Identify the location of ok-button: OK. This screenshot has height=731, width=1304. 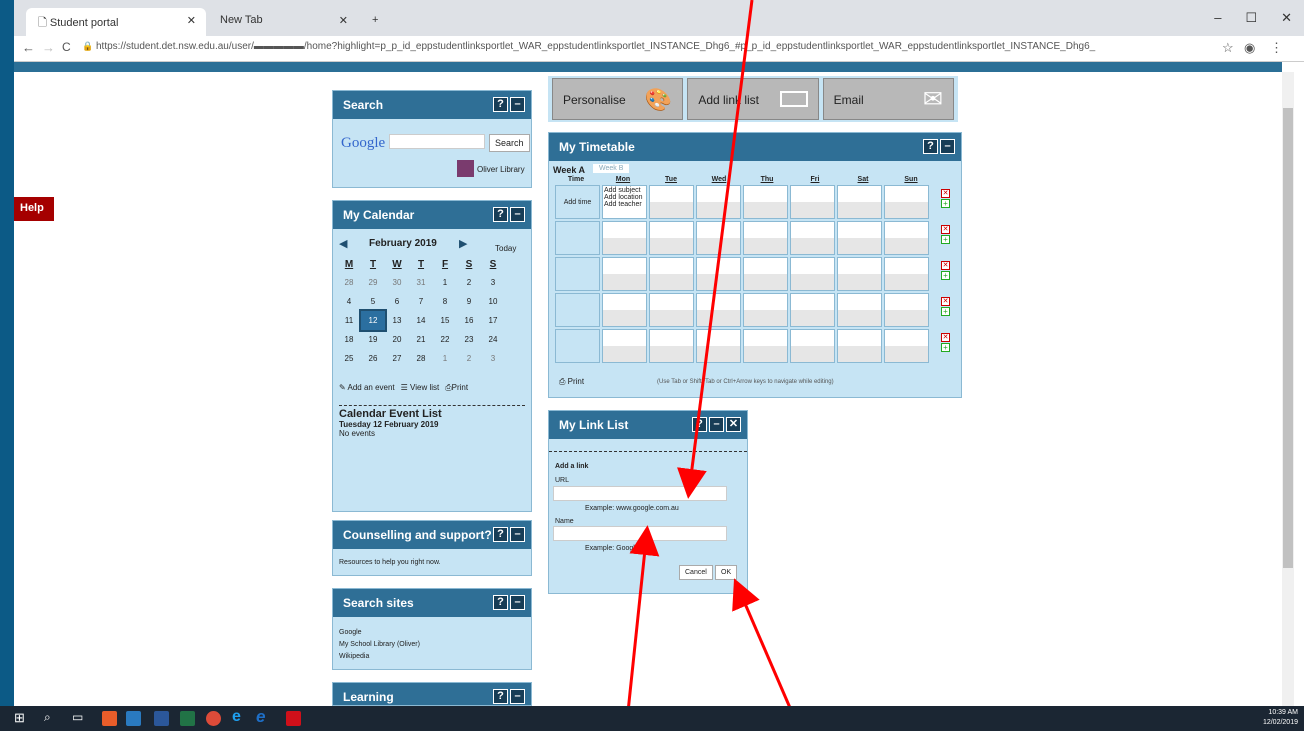
(726, 572).